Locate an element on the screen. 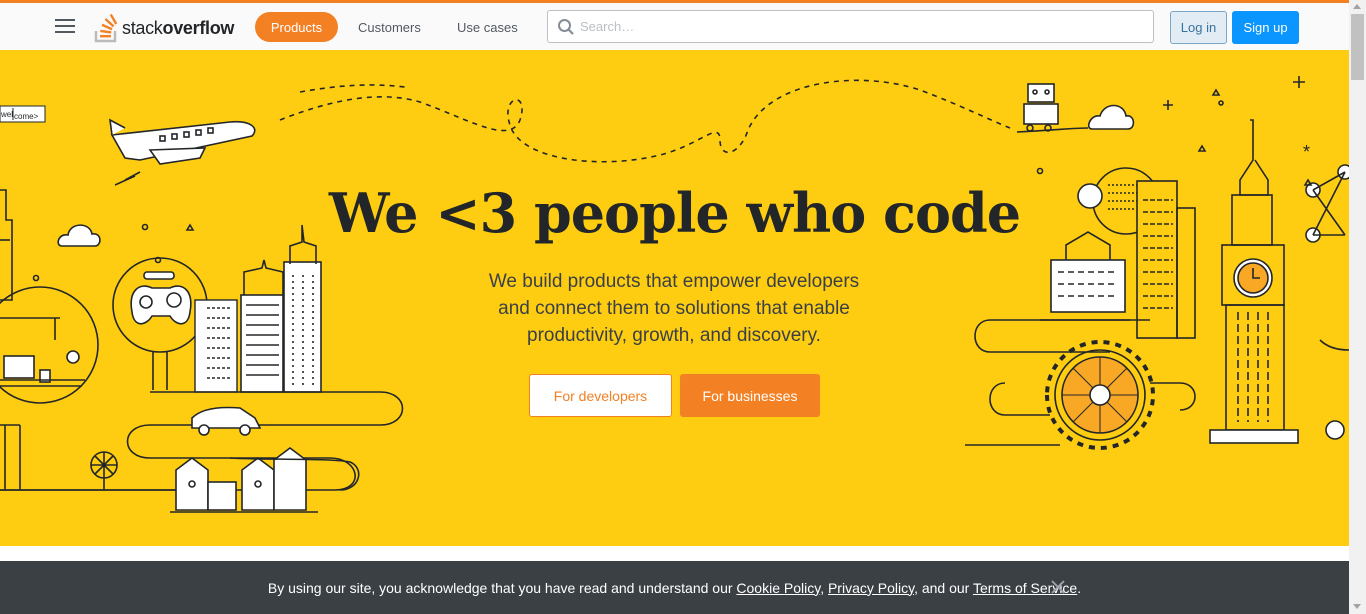 The width and height of the screenshot is (1366, 614). robot-drawing is located at coordinates (1041, 107).